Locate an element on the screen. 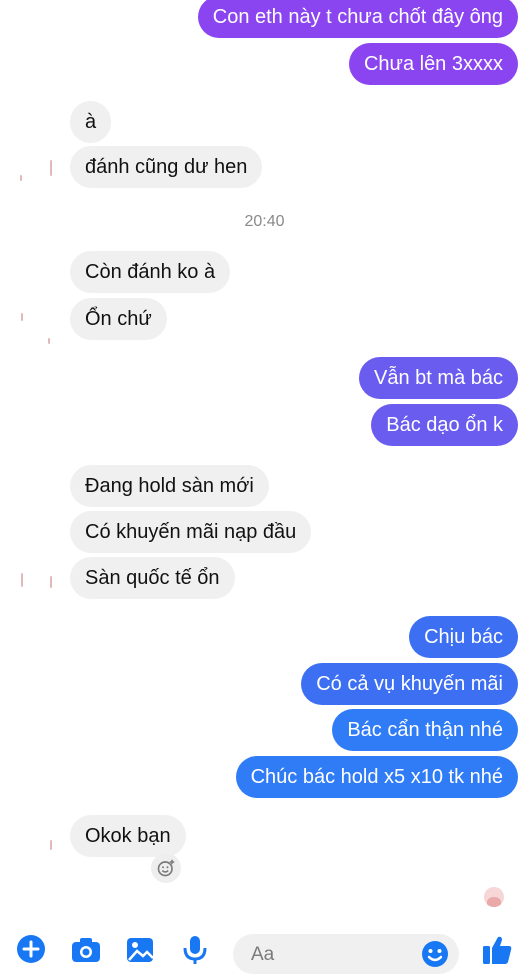  message-text: Sàn quốc tế ổn is located at coordinates (152, 578).